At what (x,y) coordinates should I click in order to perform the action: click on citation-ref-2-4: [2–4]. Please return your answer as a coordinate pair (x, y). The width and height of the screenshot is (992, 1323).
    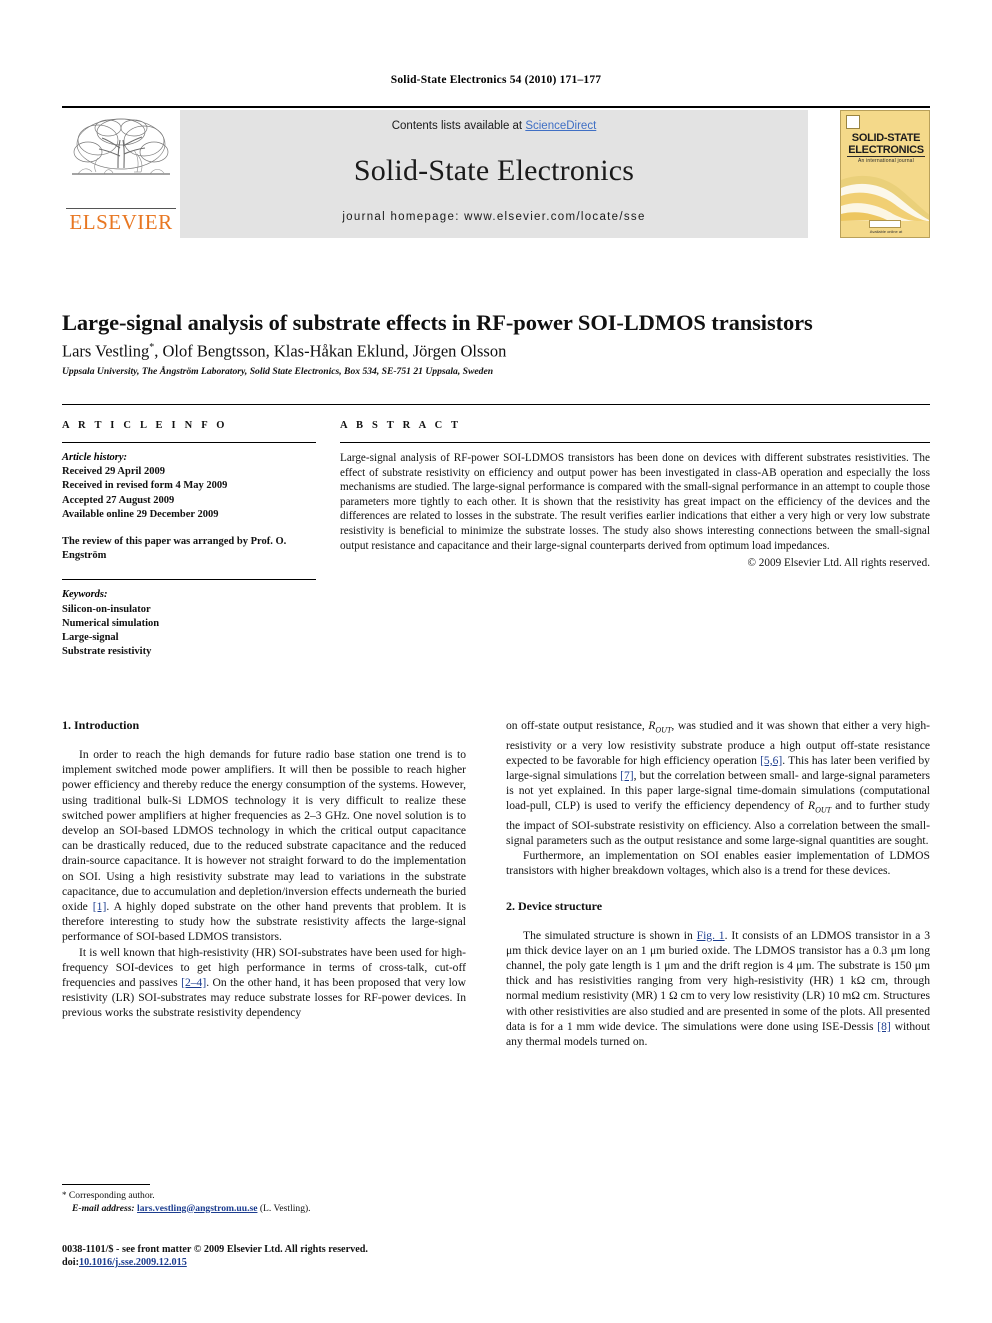
    Looking at the image, I should click on (193, 982).